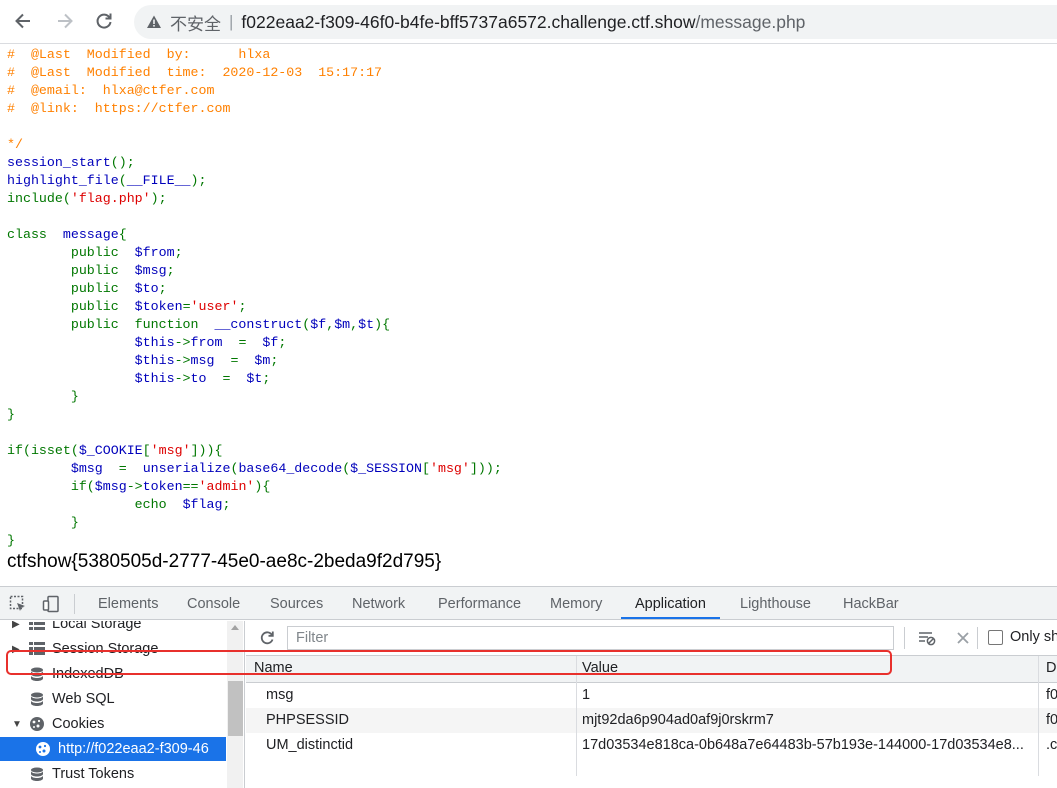 Image resolution: width=1057 pixels, height=788 pixels. What do you see at coordinates (378, 603) in the screenshot?
I see `tab-network: Network` at bounding box center [378, 603].